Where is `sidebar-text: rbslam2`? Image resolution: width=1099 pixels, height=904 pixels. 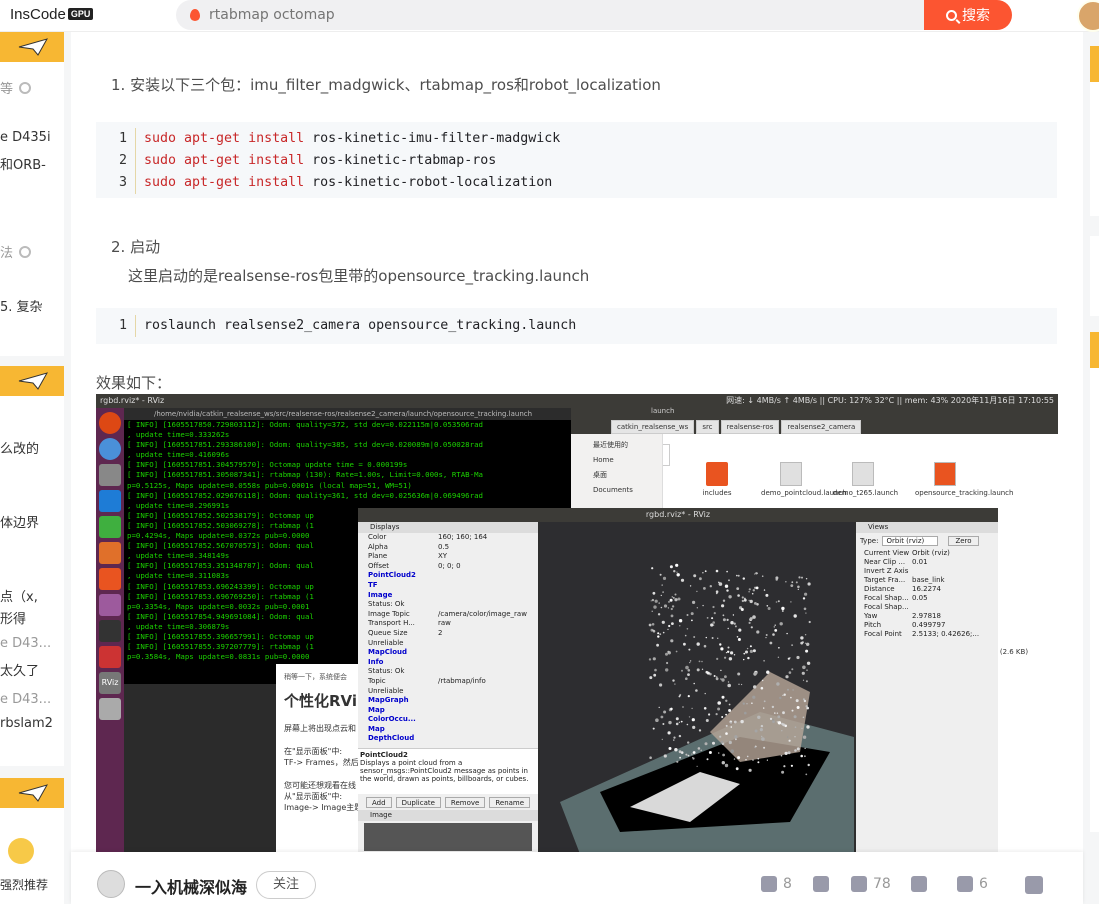
sidebar-text: rbslam2 is located at coordinates (26, 723).